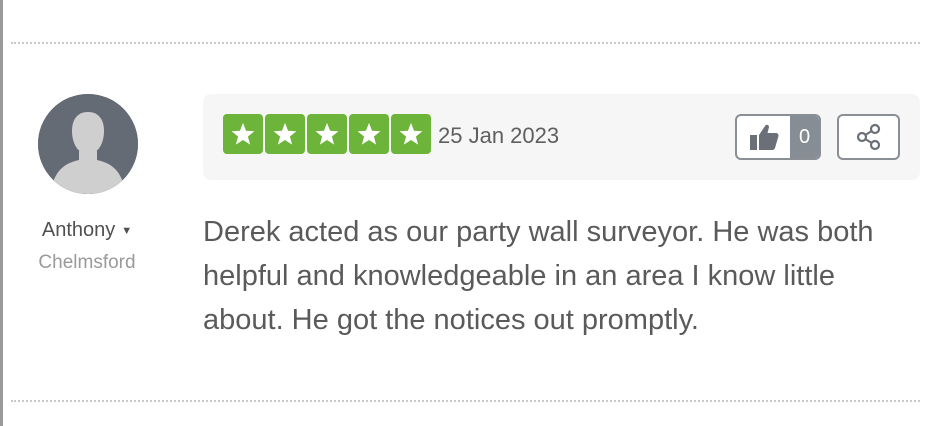 This screenshot has height=426, width=940. Describe the element at coordinates (763, 137) in the screenshot. I see `thumbs-up-icon` at that location.